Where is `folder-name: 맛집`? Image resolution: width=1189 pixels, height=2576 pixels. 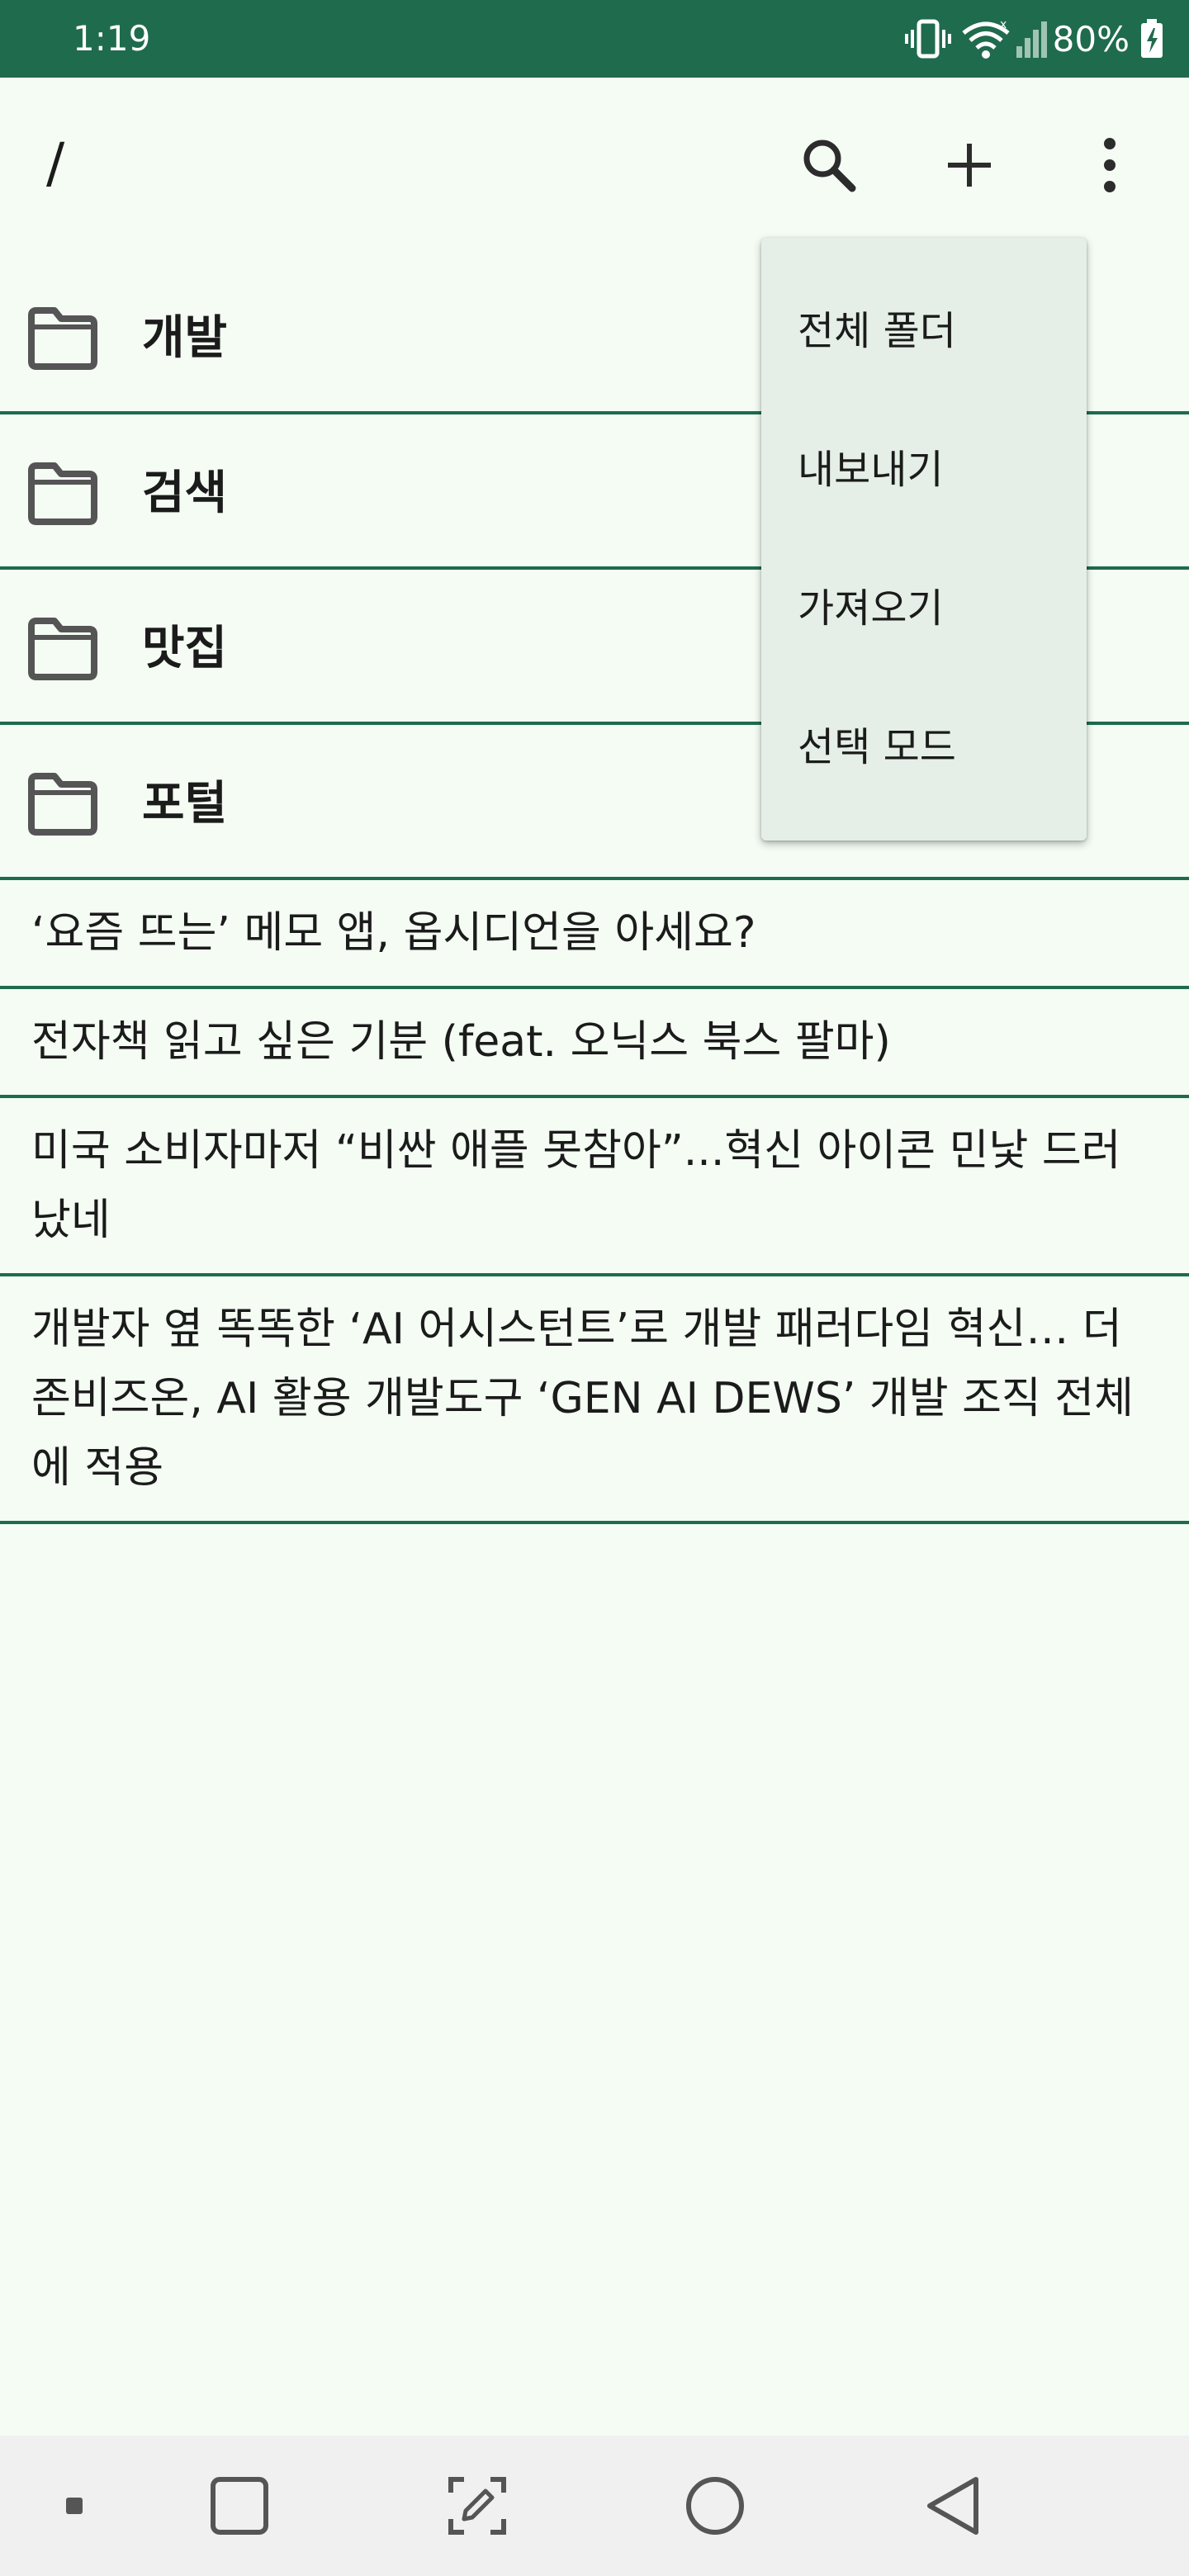
folder-name: 맛집 is located at coordinates (185, 648).